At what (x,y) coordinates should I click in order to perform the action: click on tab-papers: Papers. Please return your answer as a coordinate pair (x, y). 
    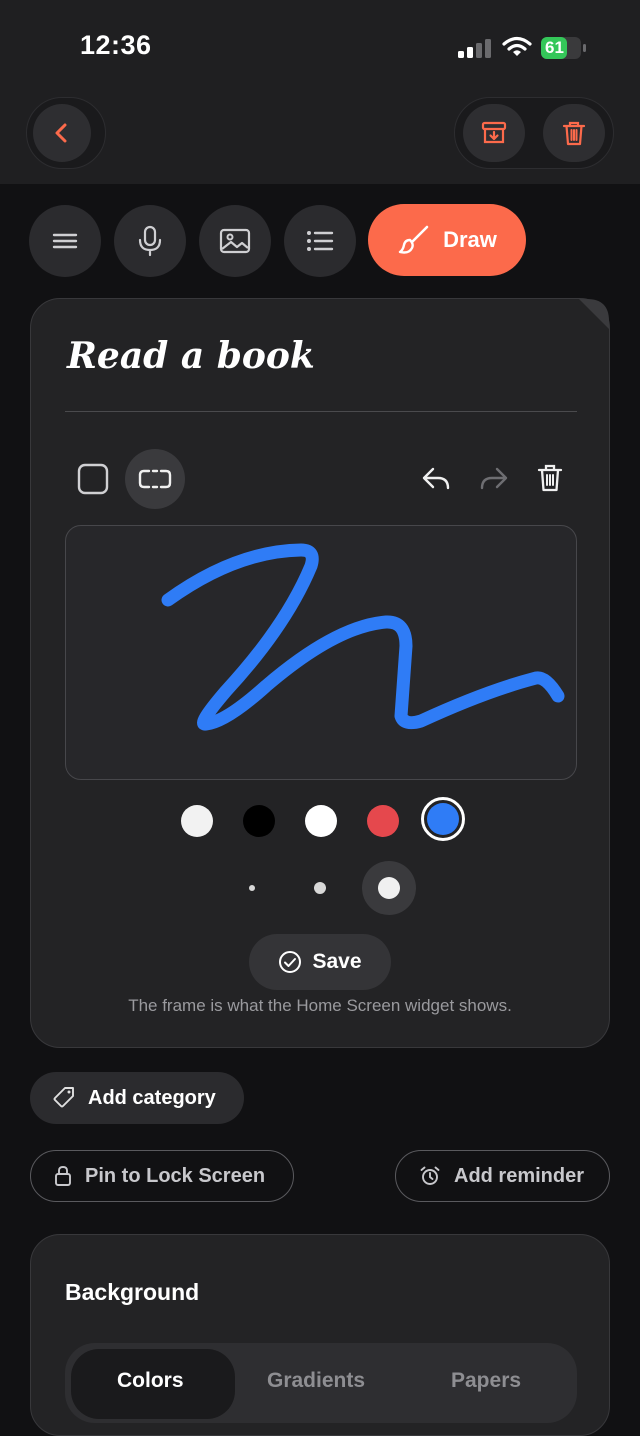
    Looking at the image, I should click on (486, 1381).